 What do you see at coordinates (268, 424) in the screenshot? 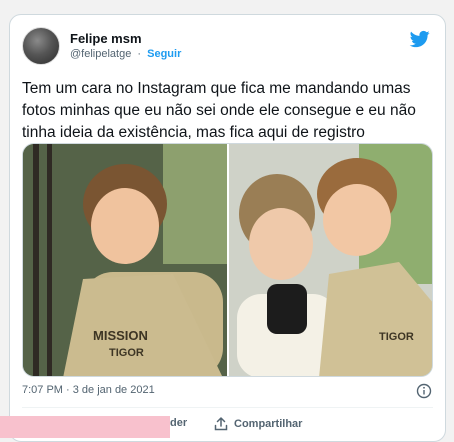
I see `share-label: Compartilhar` at bounding box center [268, 424].